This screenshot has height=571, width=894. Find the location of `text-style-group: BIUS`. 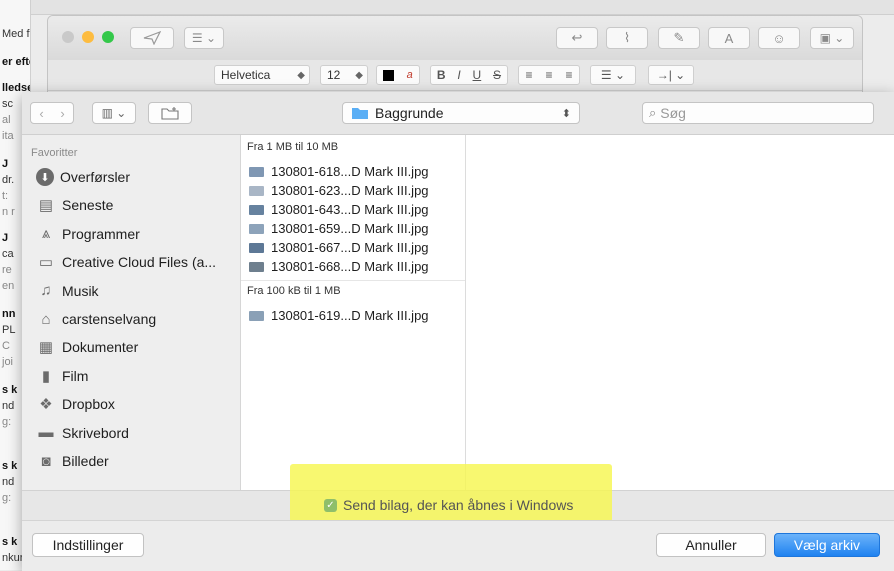

text-style-group: BIUS is located at coordinates (469, 75).